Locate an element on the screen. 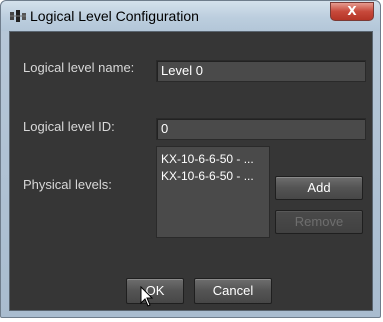 Image resolution: width=383 pixels, height=322 pixels. close-button: X is located at coordinates (352, 11).